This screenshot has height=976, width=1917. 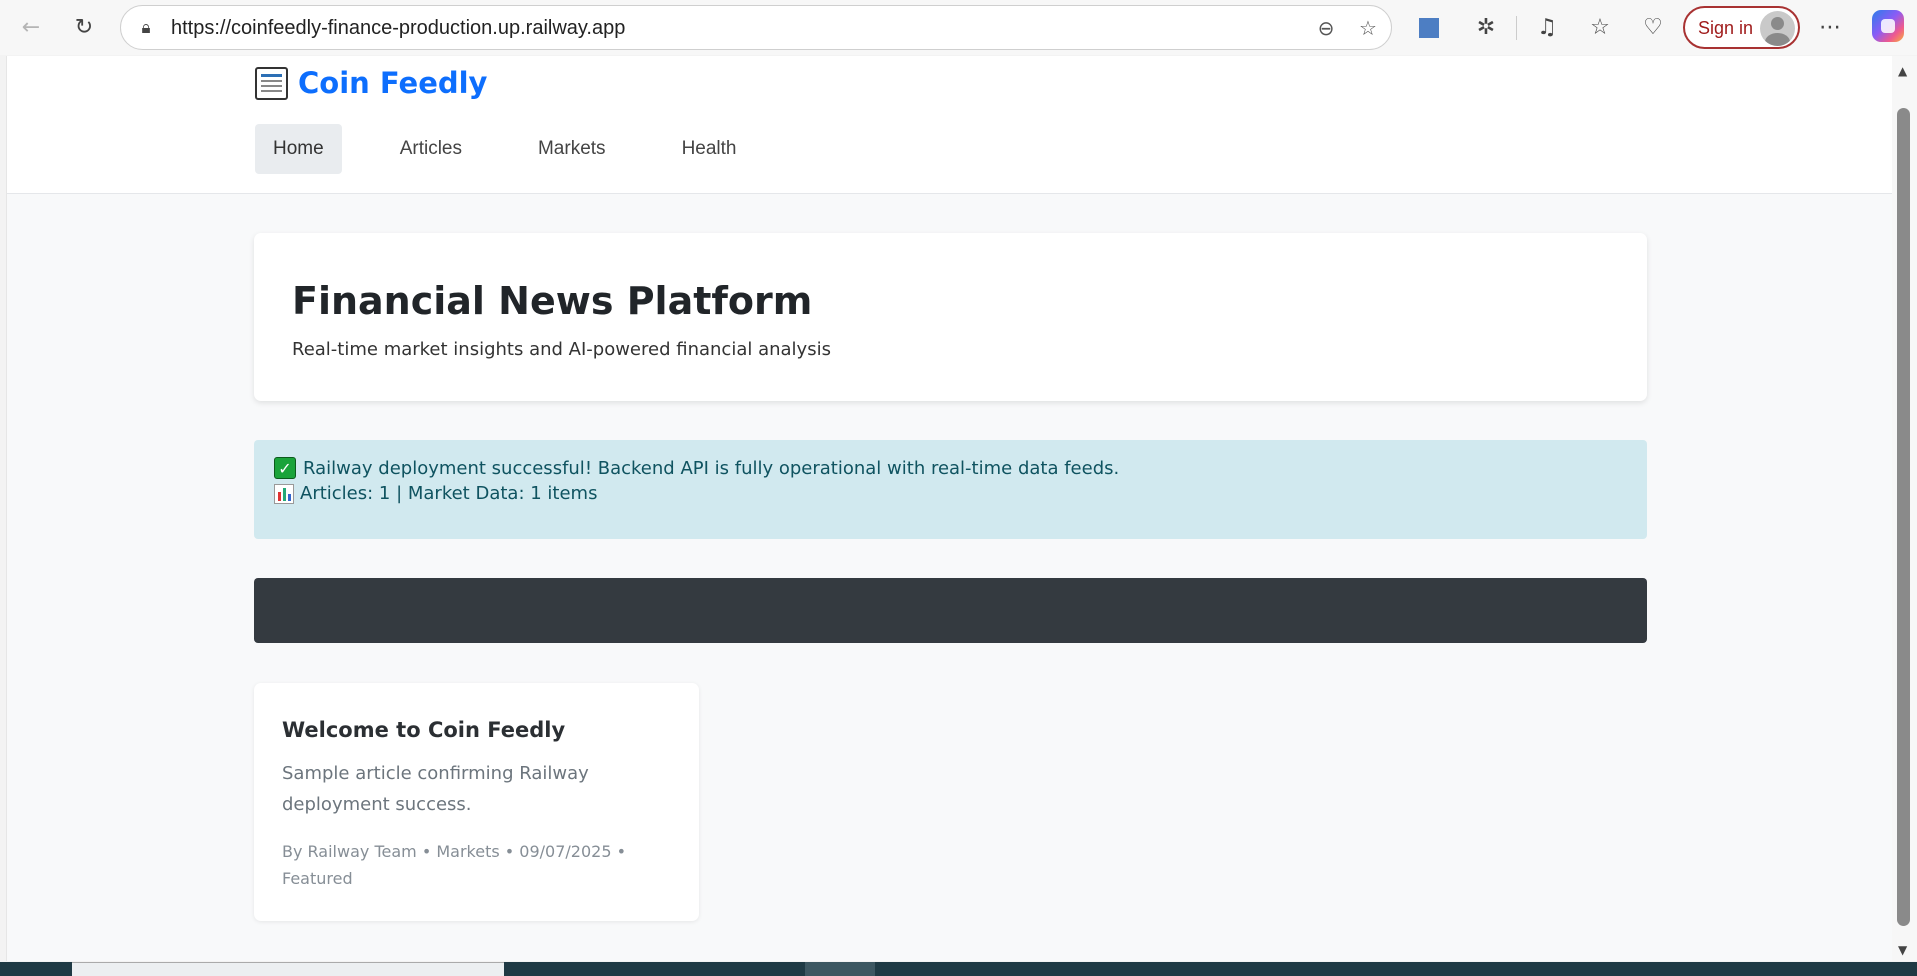 I want to click on nav-item-label: Markets, so click(x=571, y=148).